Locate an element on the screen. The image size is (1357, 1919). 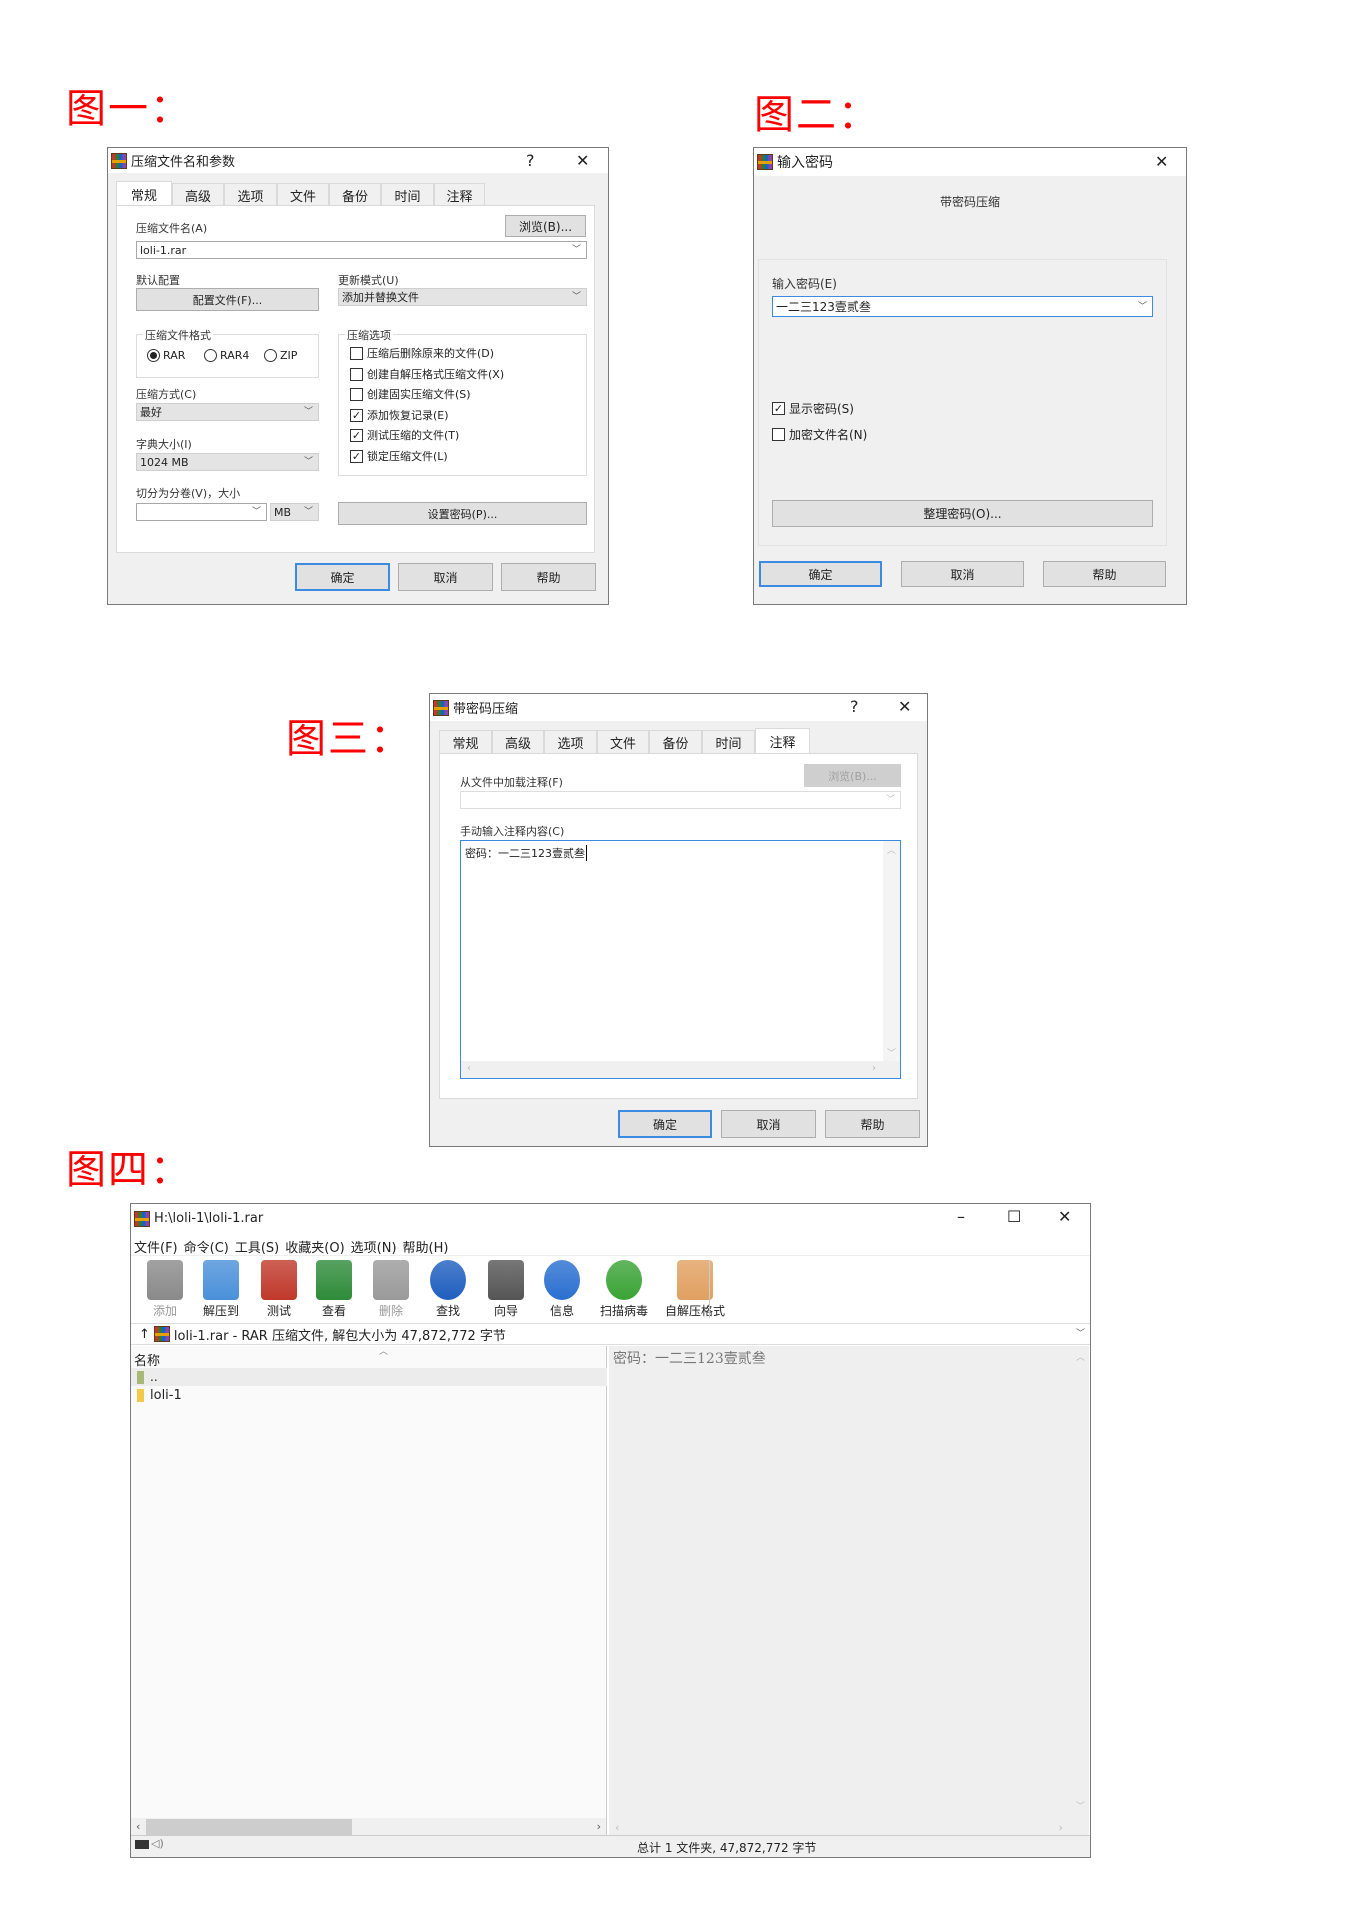
option-recovery: ✓ 添加恢复记录(E) is located at coordinates (399, 415).